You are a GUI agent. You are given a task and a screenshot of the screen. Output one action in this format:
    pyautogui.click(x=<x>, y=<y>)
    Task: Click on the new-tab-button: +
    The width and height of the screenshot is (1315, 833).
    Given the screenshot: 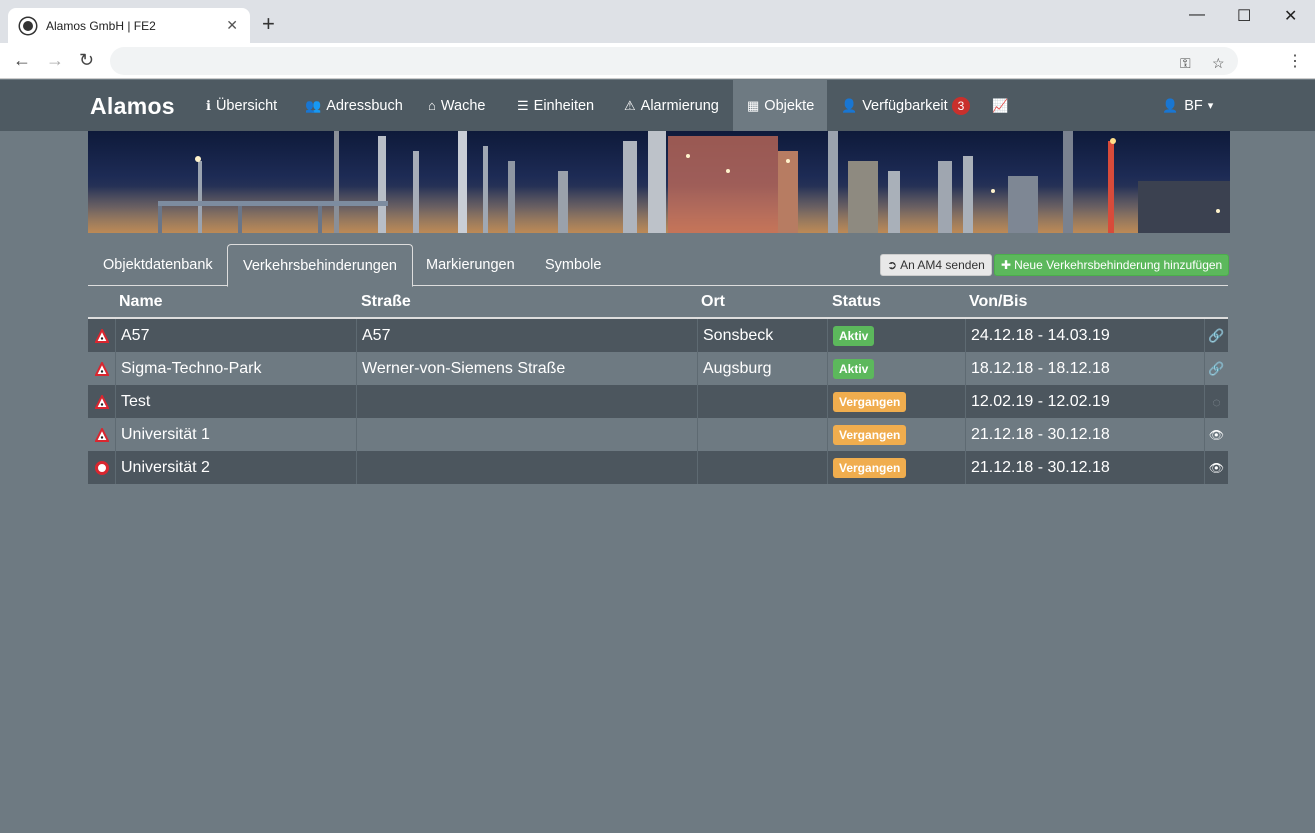 What is the action you would take?
    pyautogui.click(x=268, y=24)
    